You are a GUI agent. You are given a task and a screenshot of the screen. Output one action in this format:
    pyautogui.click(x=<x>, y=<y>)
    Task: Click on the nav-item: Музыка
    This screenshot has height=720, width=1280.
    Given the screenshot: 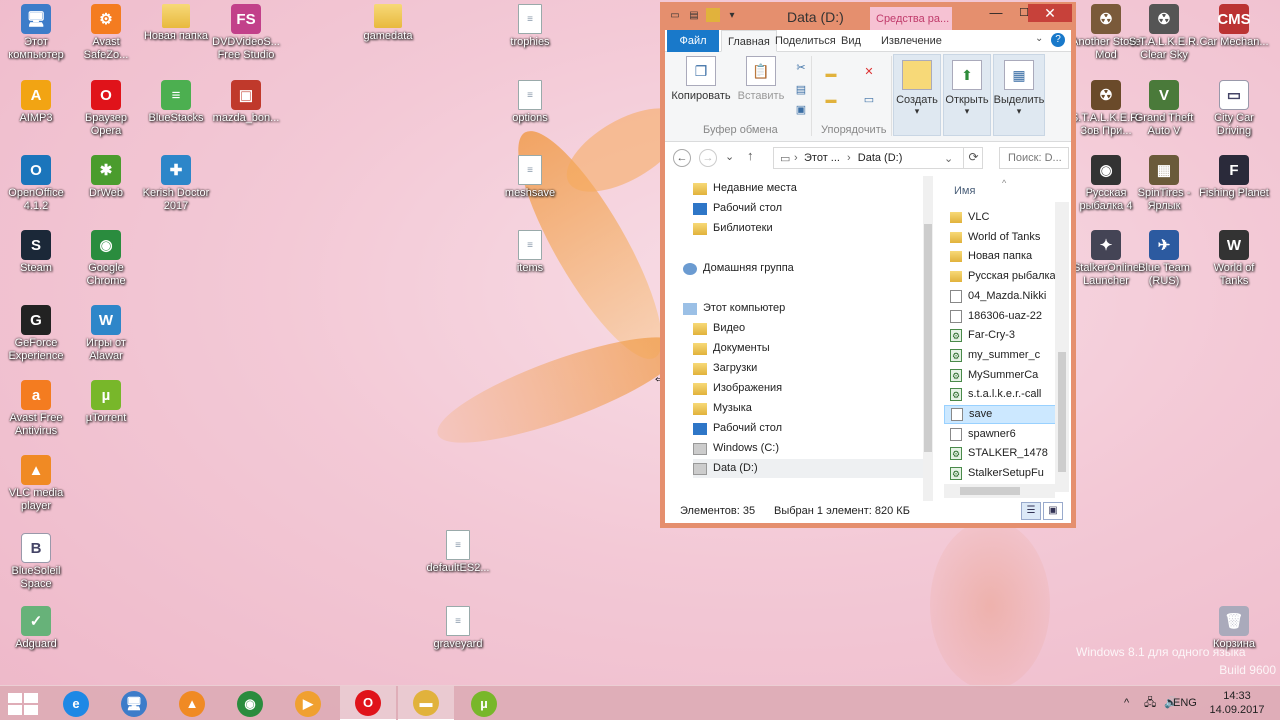 What is the action you would take?
    pyautogui.click(x=722, y=408)
    